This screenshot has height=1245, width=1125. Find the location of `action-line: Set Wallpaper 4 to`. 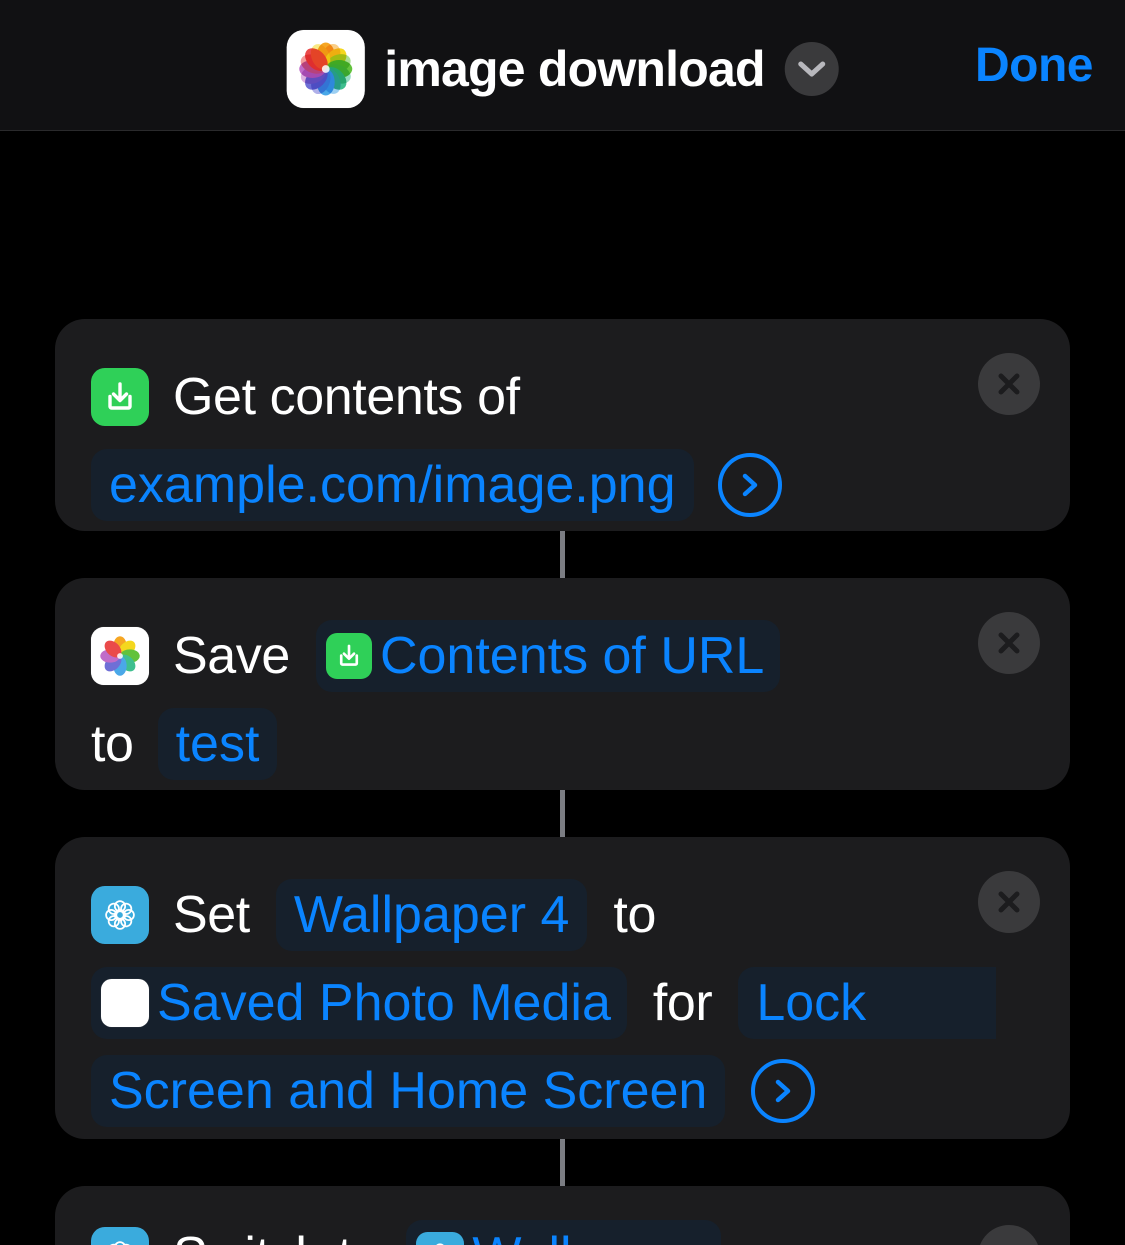

action-line: Set Wallpaper 4 to is located at coordinates (560, 915).